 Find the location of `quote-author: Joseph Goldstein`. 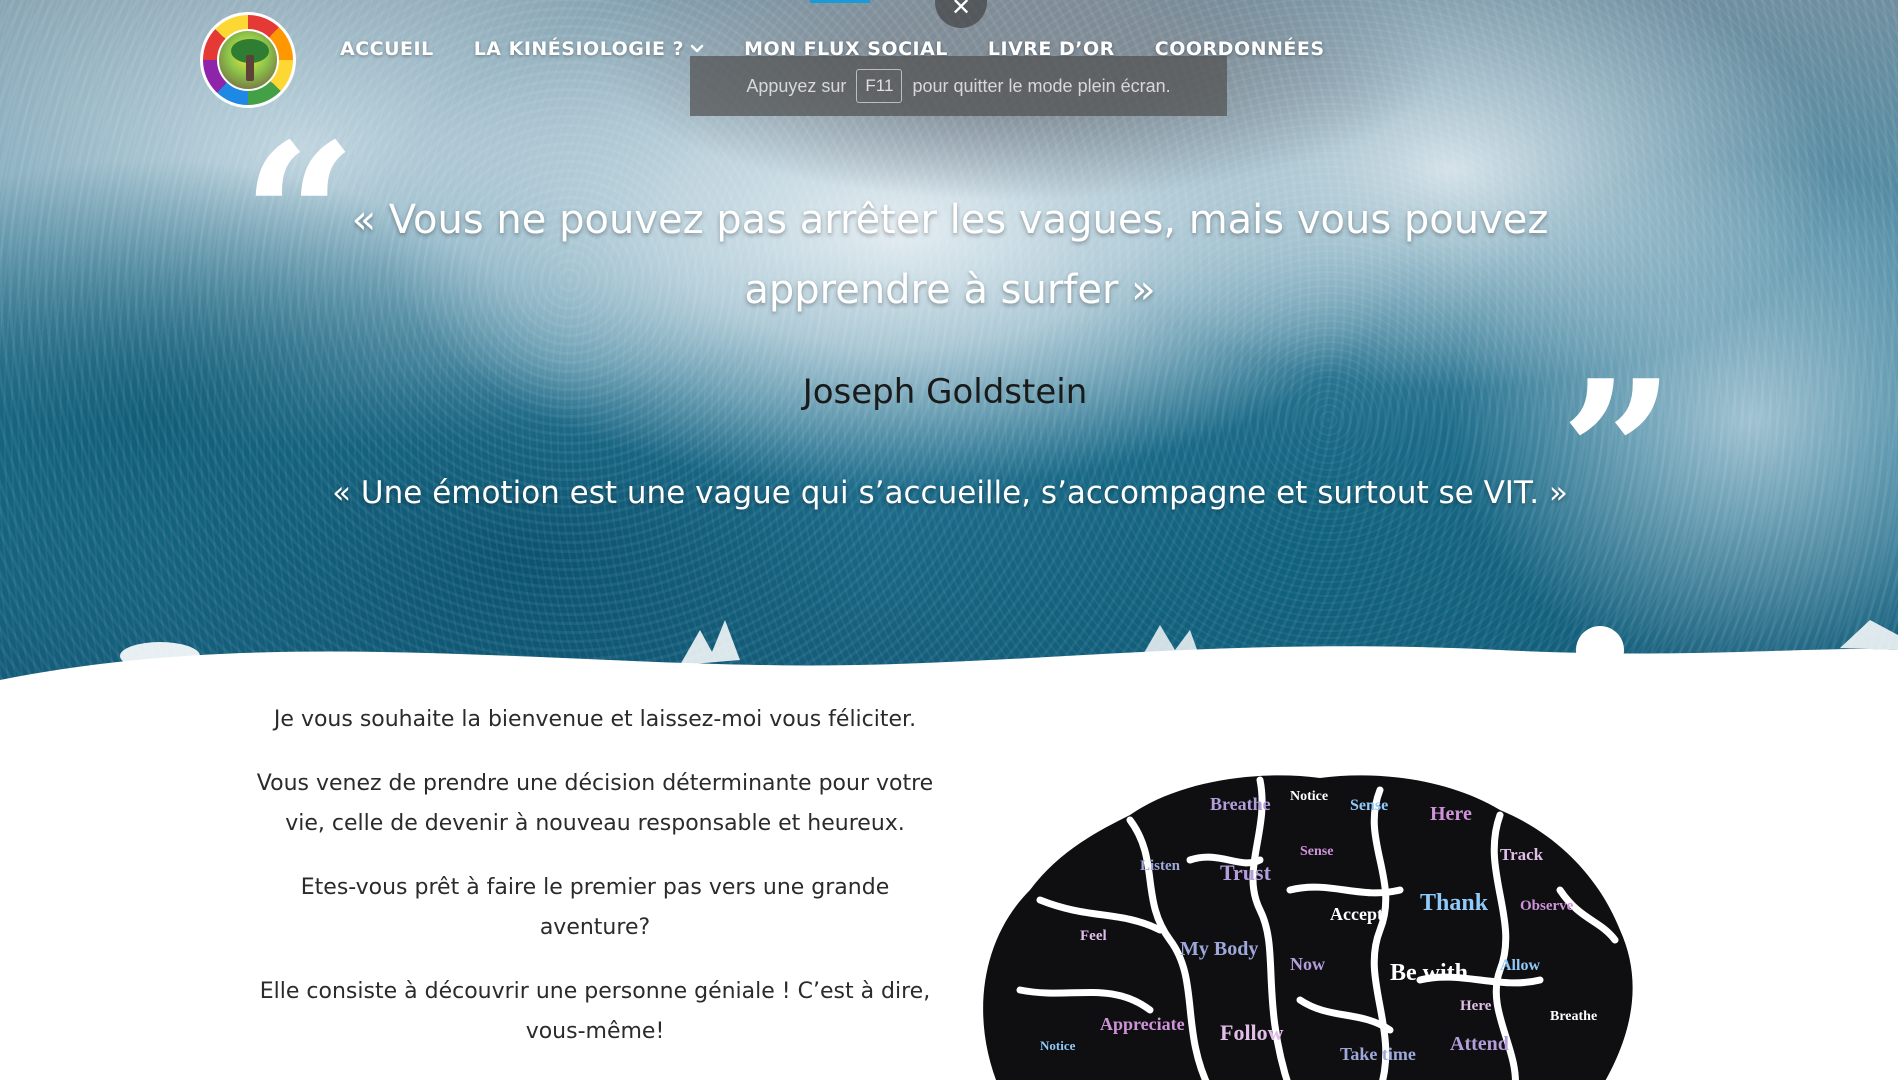

quote-author: Joseph Goldstein is located at coordinates (945, 392).